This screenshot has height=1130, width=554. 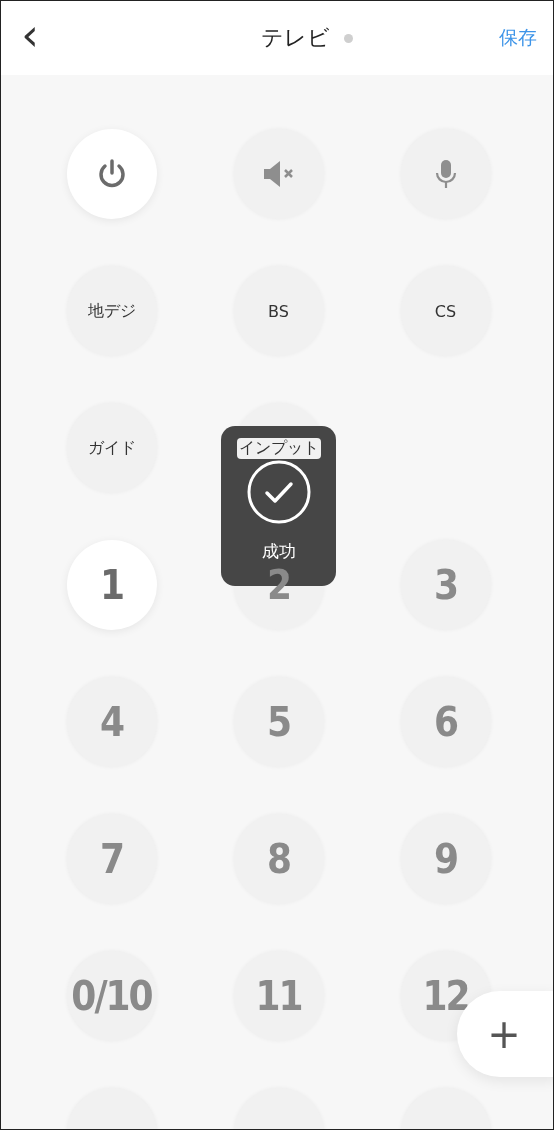 What do you see at coordinates (111, 859) in the screenshot?
I see `remote-key: 7` at bounding box center [111, 859].